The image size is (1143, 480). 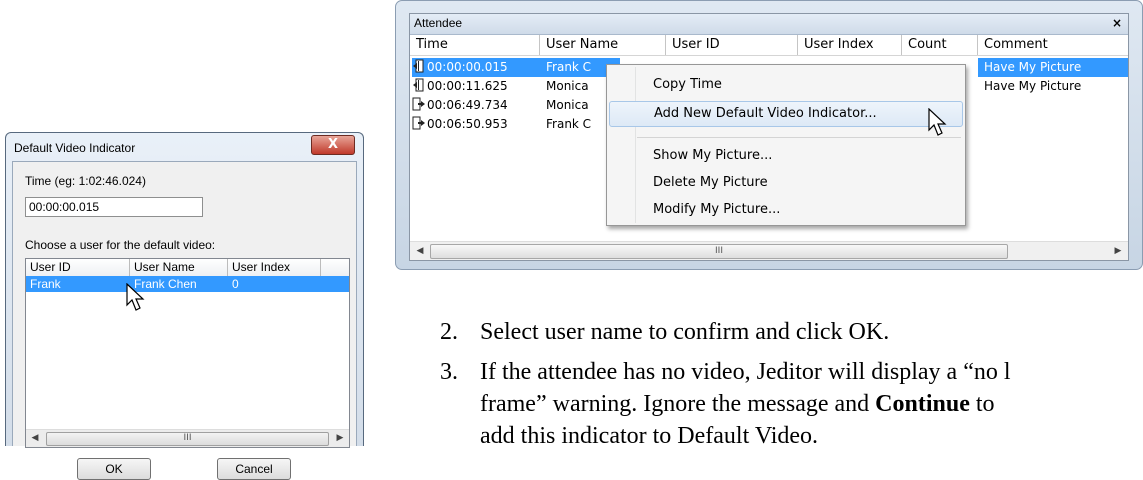 What do you see at coordinates (467, 124) in the screenshot?
I see `time-text: 00:06:50.953` at bounding box center [467, 124].